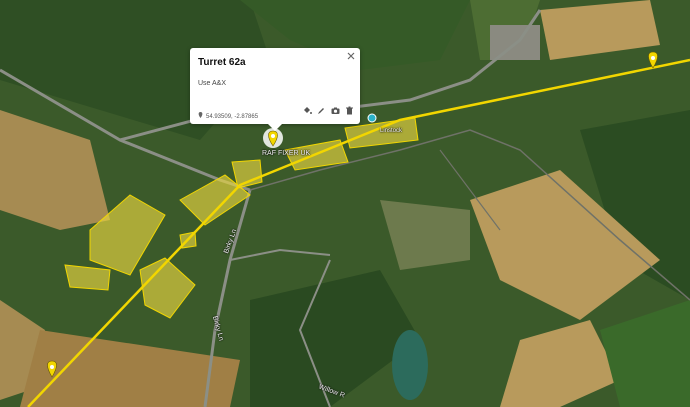 The width and height of the screenshot is (690, 407). What do you see at coordinates (391, 131) in the screenshot?
I see `place-label: Linstock` at bounding box center [391, 131].